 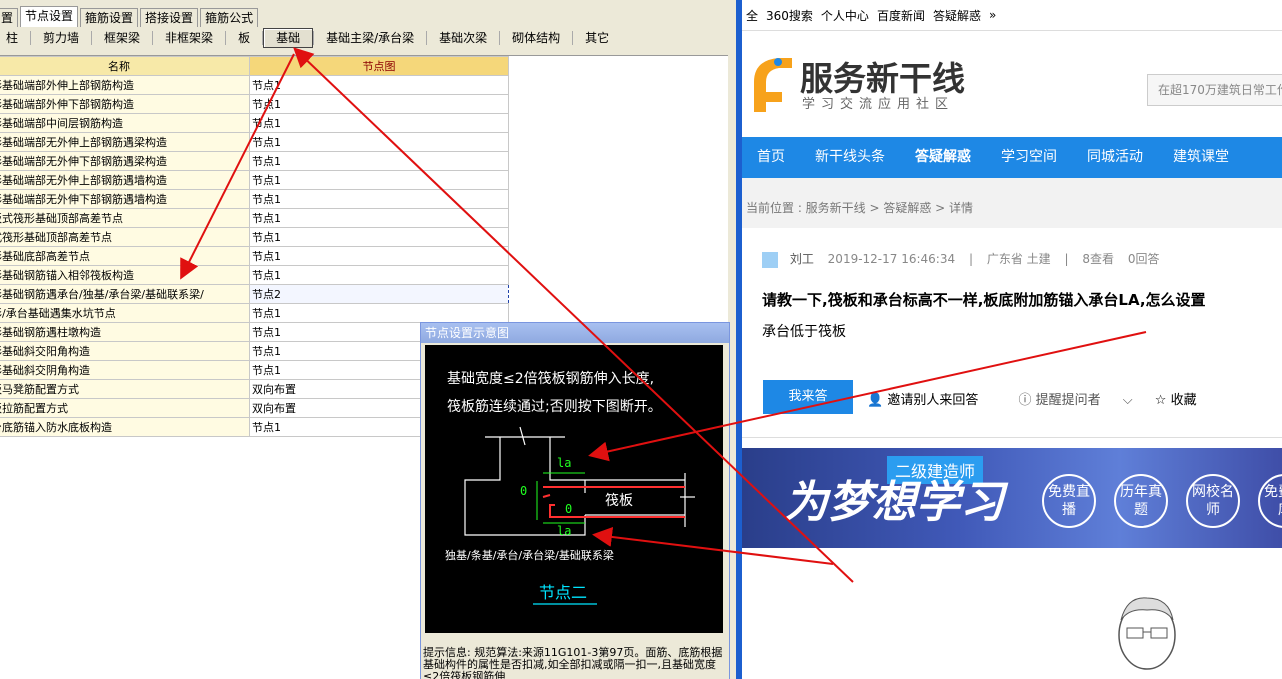 I want to click on column-header-node: 节点图, so click(x=379, y=66).